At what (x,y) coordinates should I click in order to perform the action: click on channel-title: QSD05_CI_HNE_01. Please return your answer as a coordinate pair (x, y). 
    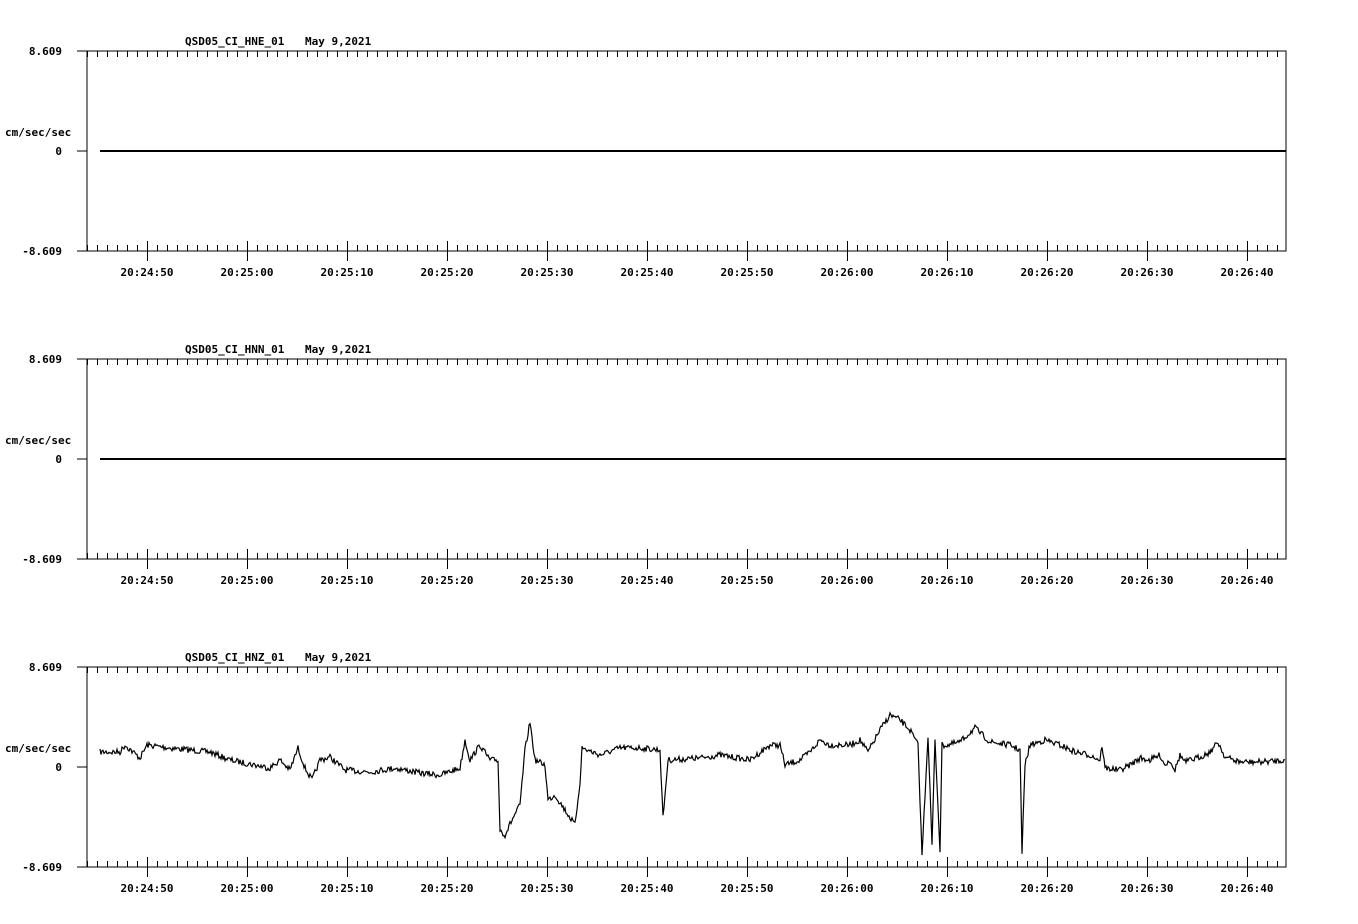
    Looking at the image, I should click on (235, 41).